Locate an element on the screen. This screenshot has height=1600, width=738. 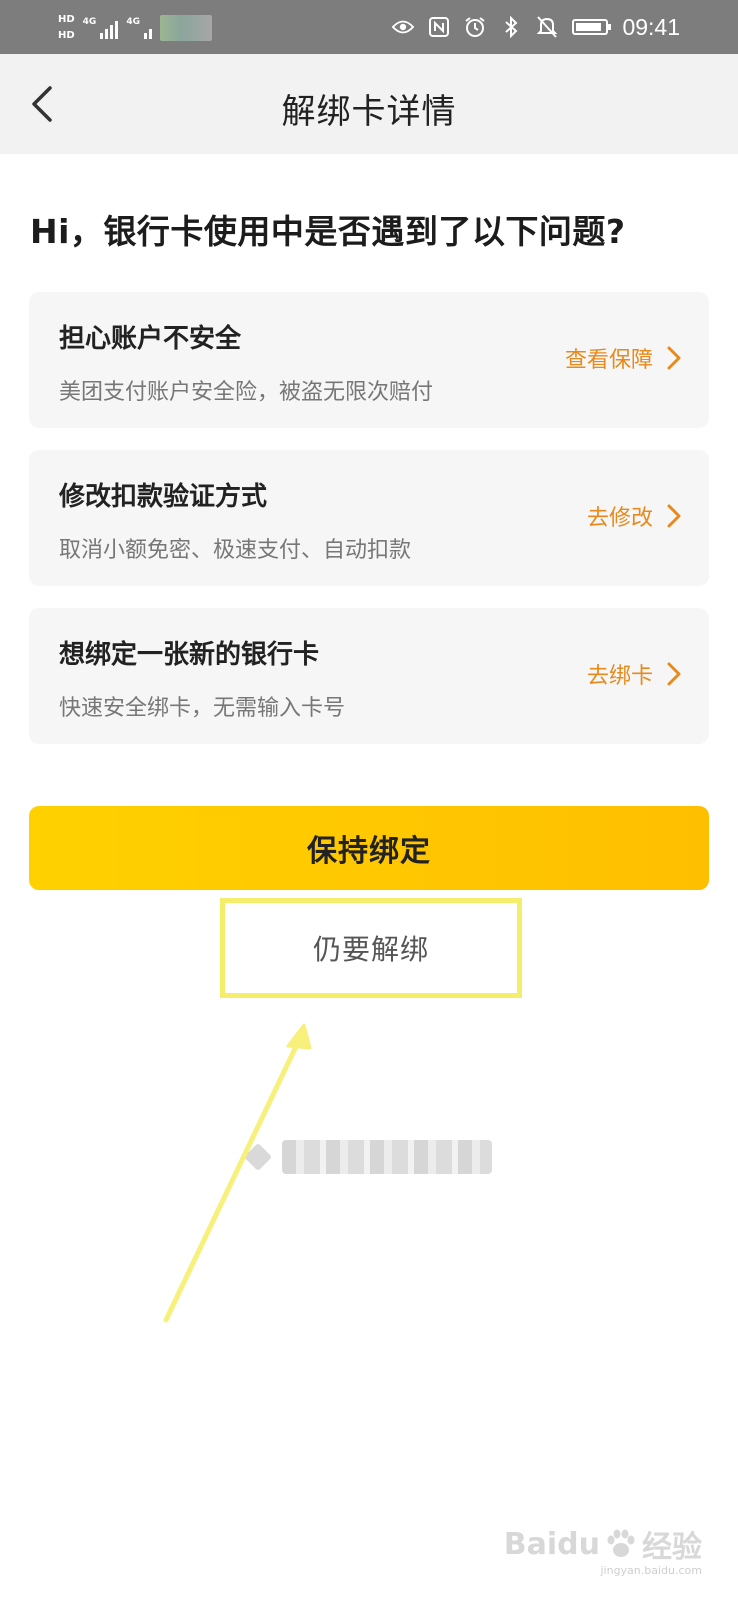
shield-icon is located at coordinates (258, 1157).